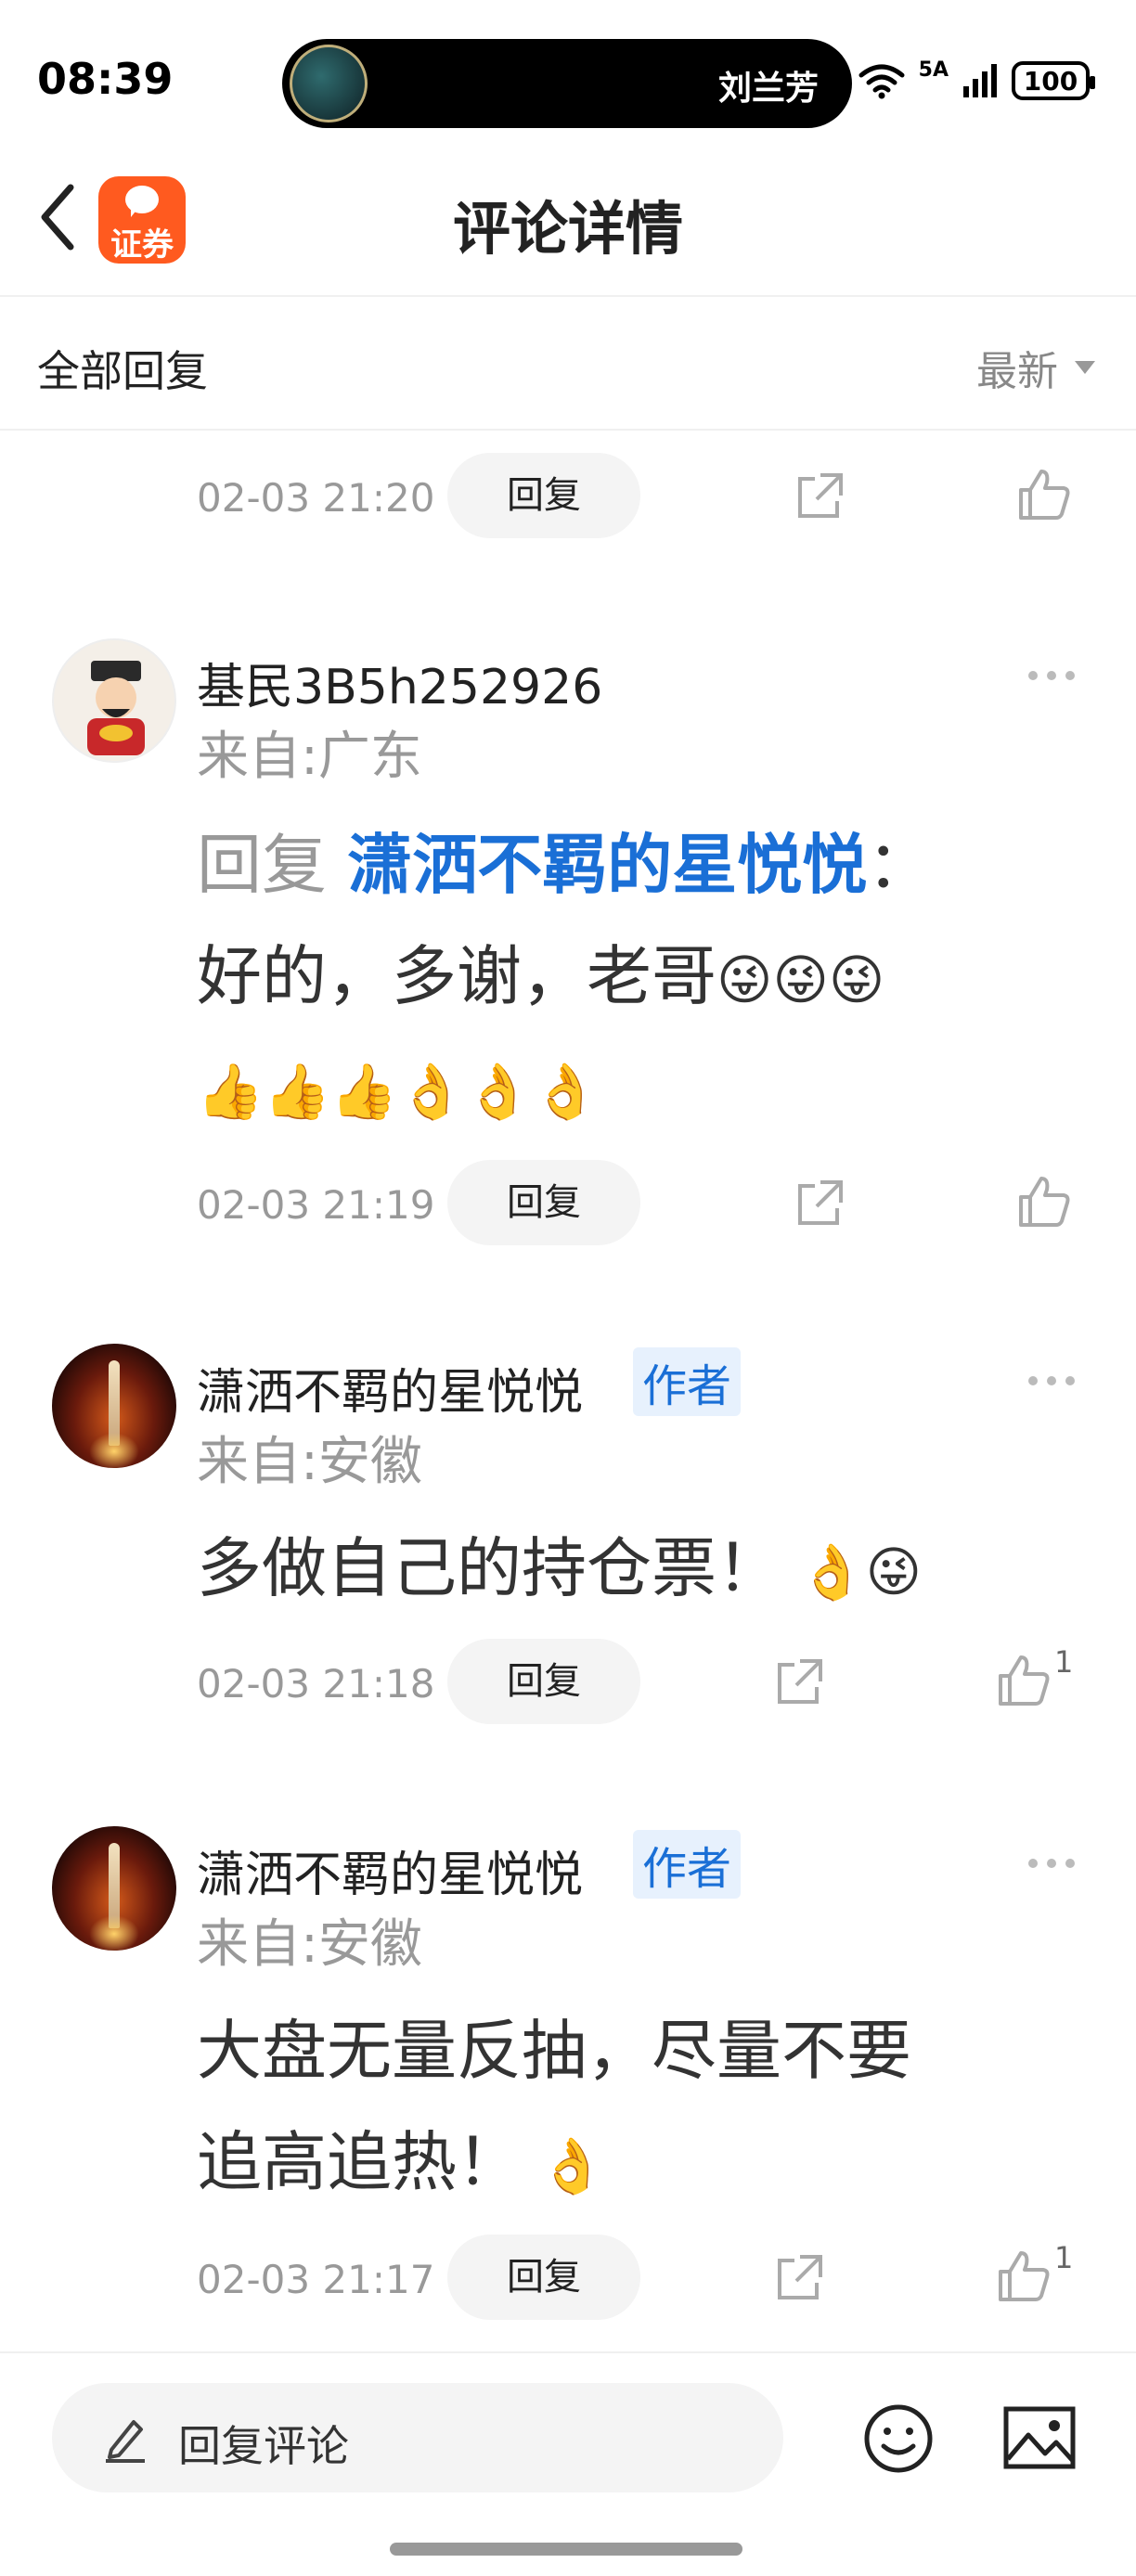 The image size is (1136, 2576). I want to click on comment-location: 来自:广东, so click(309, 757).